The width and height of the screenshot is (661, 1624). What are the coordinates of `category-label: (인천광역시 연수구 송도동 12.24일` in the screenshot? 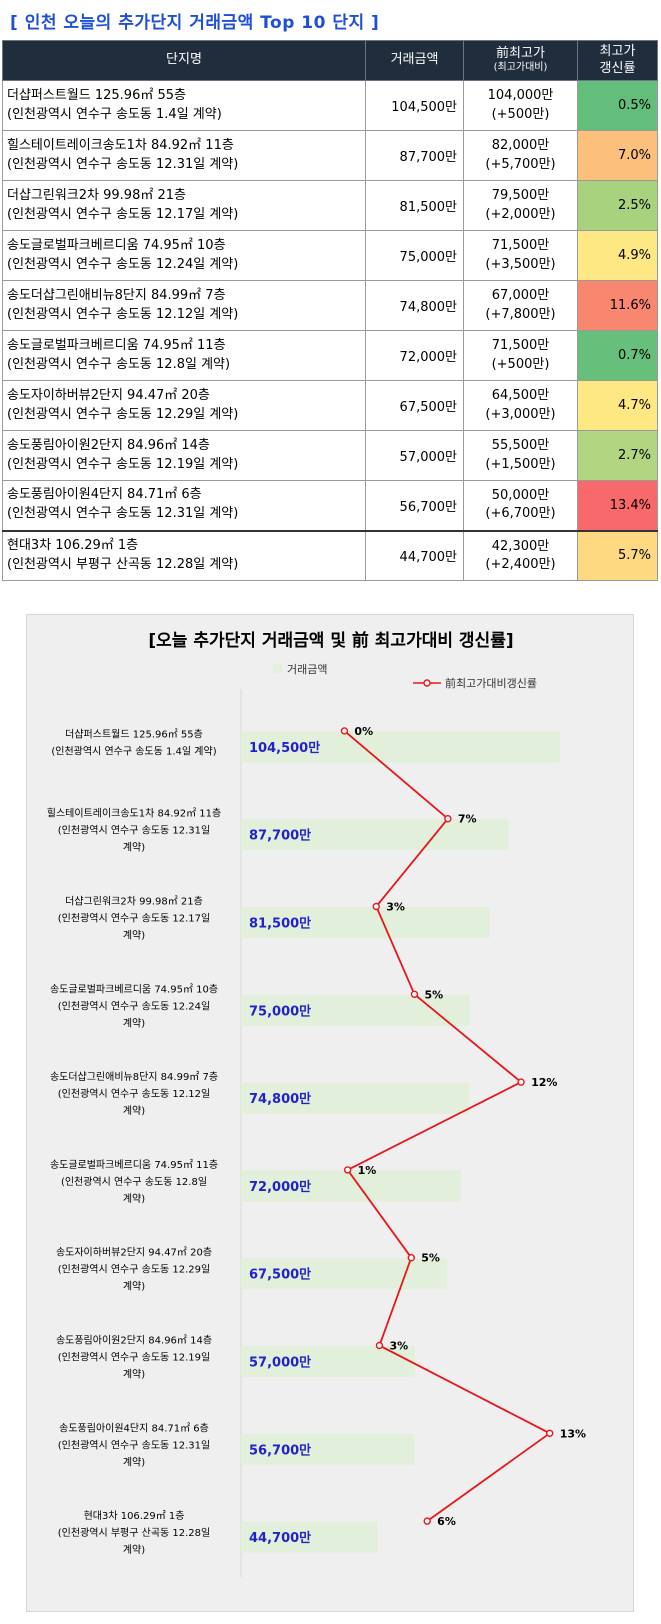 It's located at (134, 1006).